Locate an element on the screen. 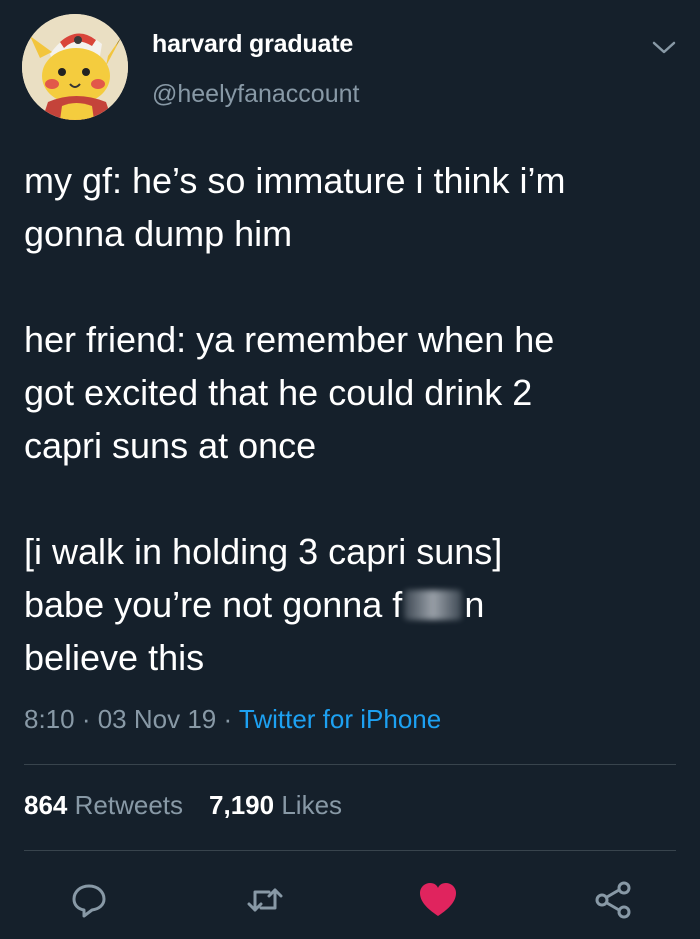 Image resolution: width=700 pixels, height=939 pixels. avatar is located at coordinates (75, 67).